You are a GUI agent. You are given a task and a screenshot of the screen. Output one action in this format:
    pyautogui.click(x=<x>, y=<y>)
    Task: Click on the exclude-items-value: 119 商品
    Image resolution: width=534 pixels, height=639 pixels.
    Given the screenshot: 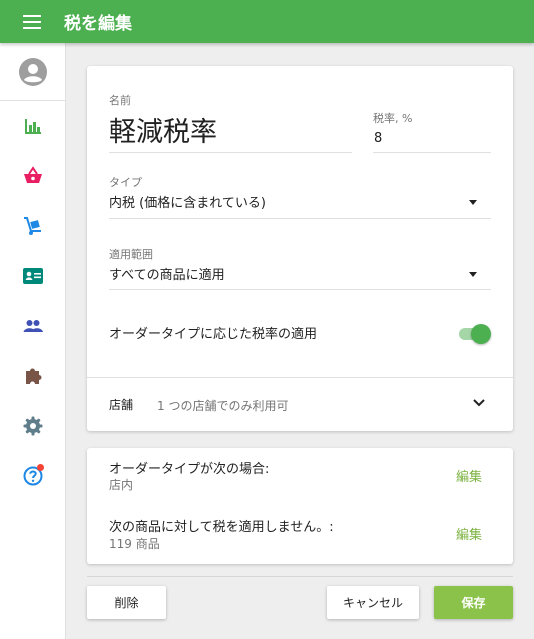 What is the action you would take?
    pyautogui.click(x=134, y=544)
    